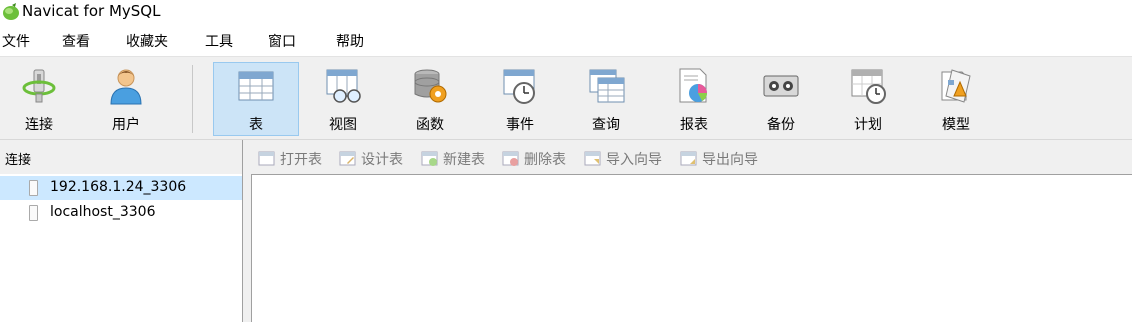 The image size is (1132, 322). What do you see at coordinates (781, 99) in the screenshot?
I see `backup-button: 备份` at bounding box center [781, 99].